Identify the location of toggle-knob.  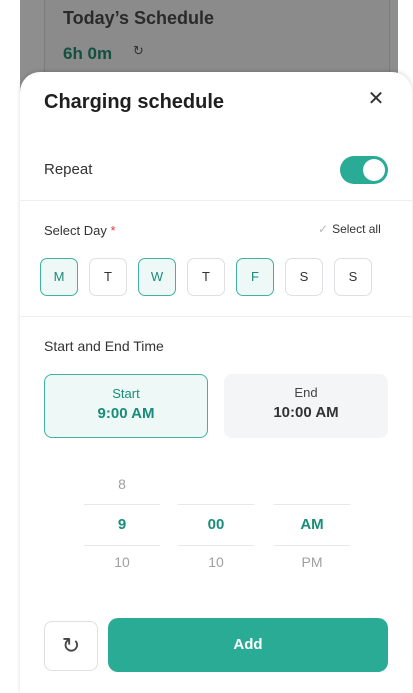
(374, 170).